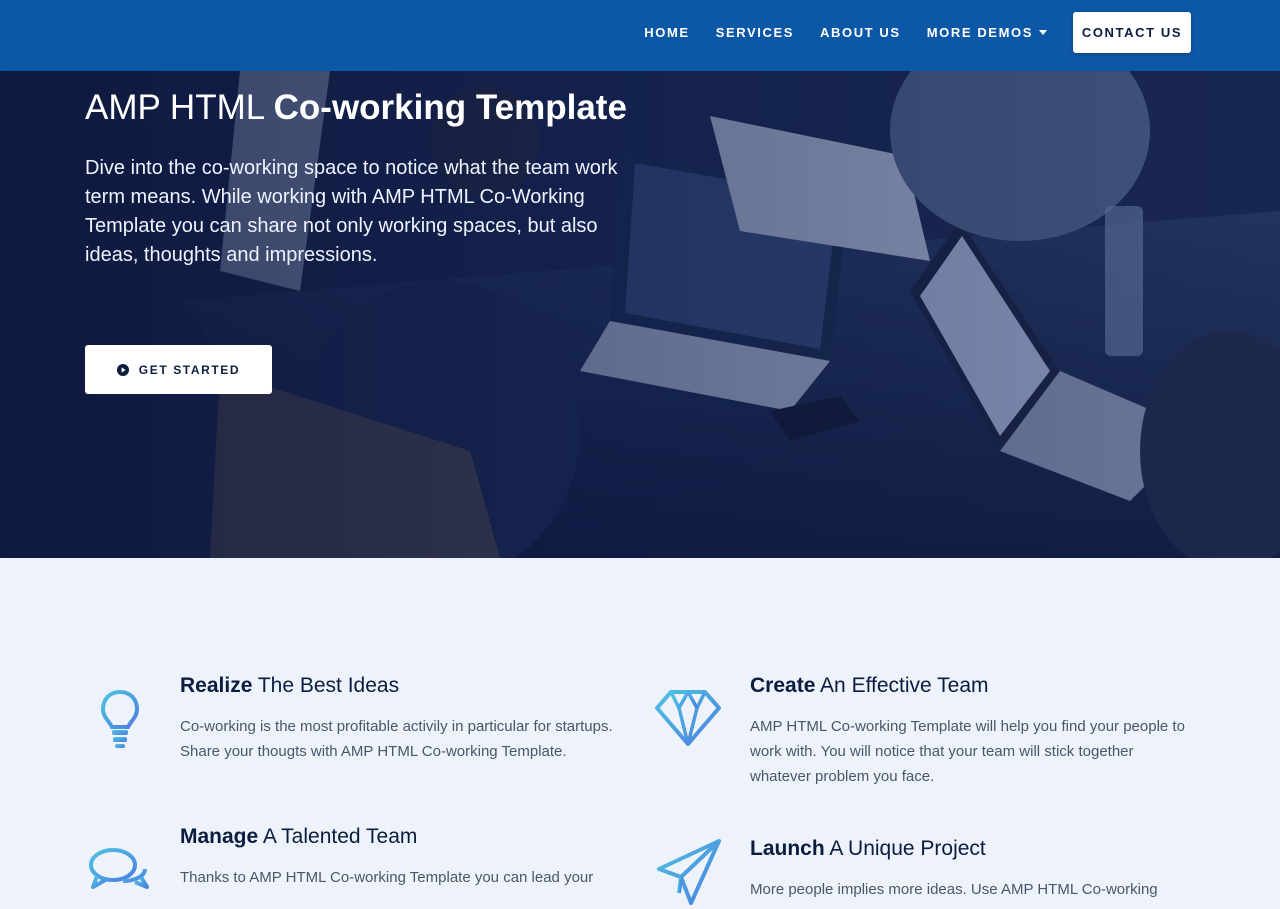 The height and width of the screenshot is (909, 1280). Describe the element at coordinates (450, 107) in the screenshot. I see `hero-title-bold: Co-working Template` at that location.